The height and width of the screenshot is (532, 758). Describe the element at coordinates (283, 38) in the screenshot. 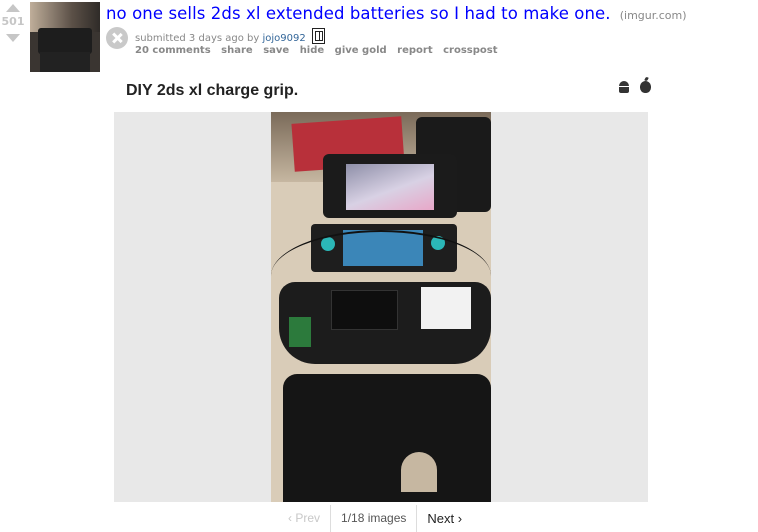

I see `author-link: jojo9092` at that location.